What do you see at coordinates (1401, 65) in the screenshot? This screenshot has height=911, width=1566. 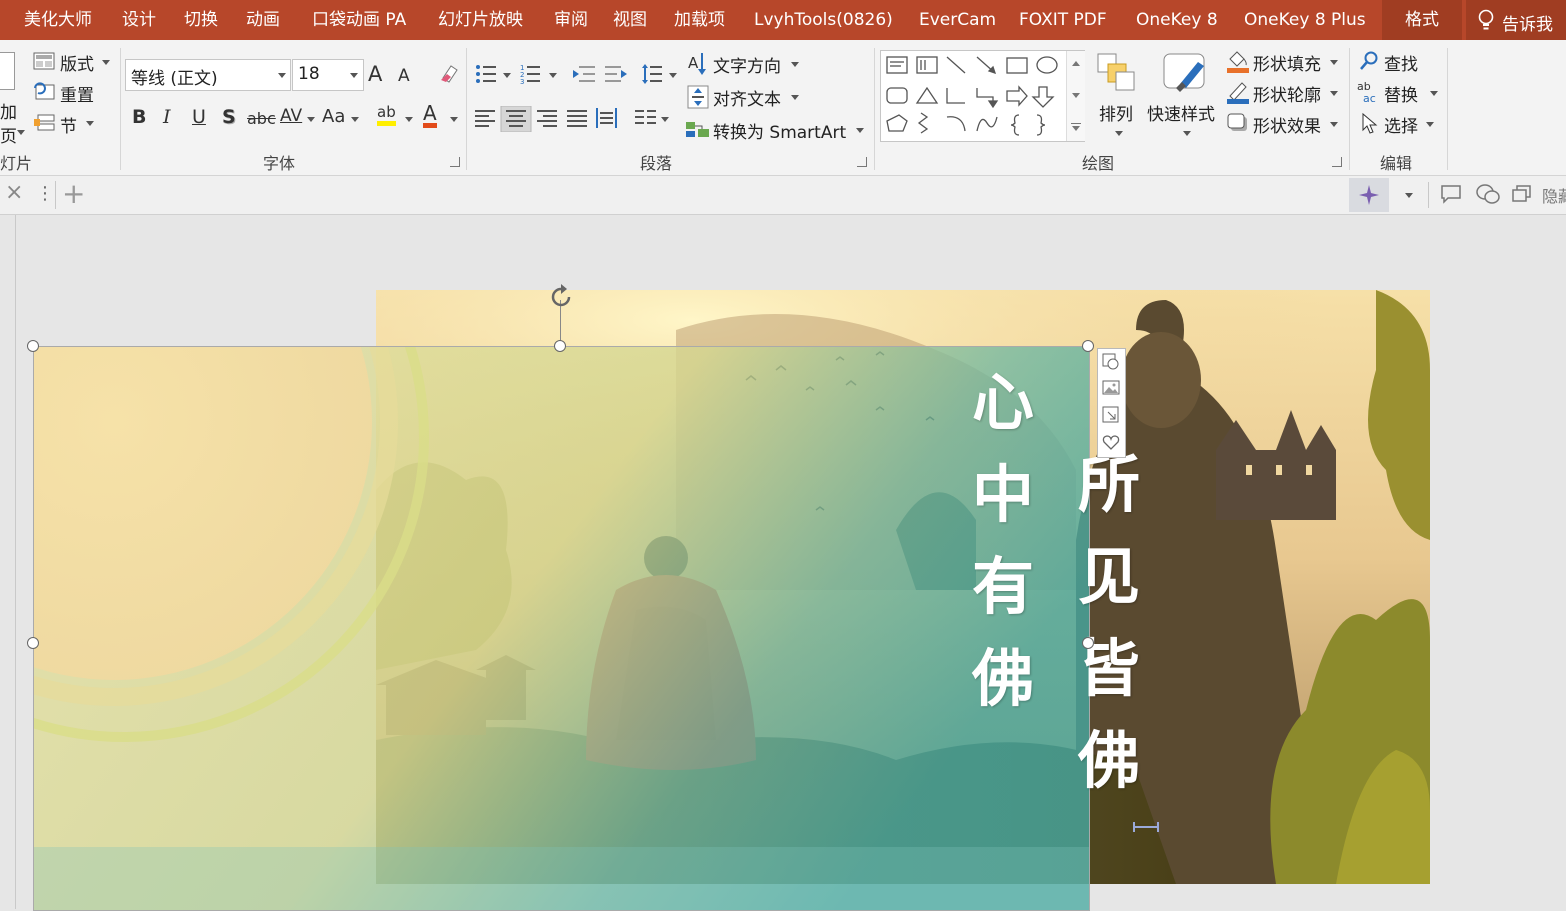 I see `find-label: 查找` at bounding box center [1401, 65].